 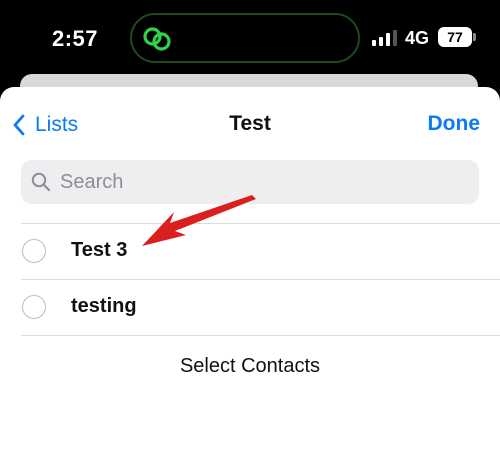 I want to click on link-icon, so click(x=157, y=39).